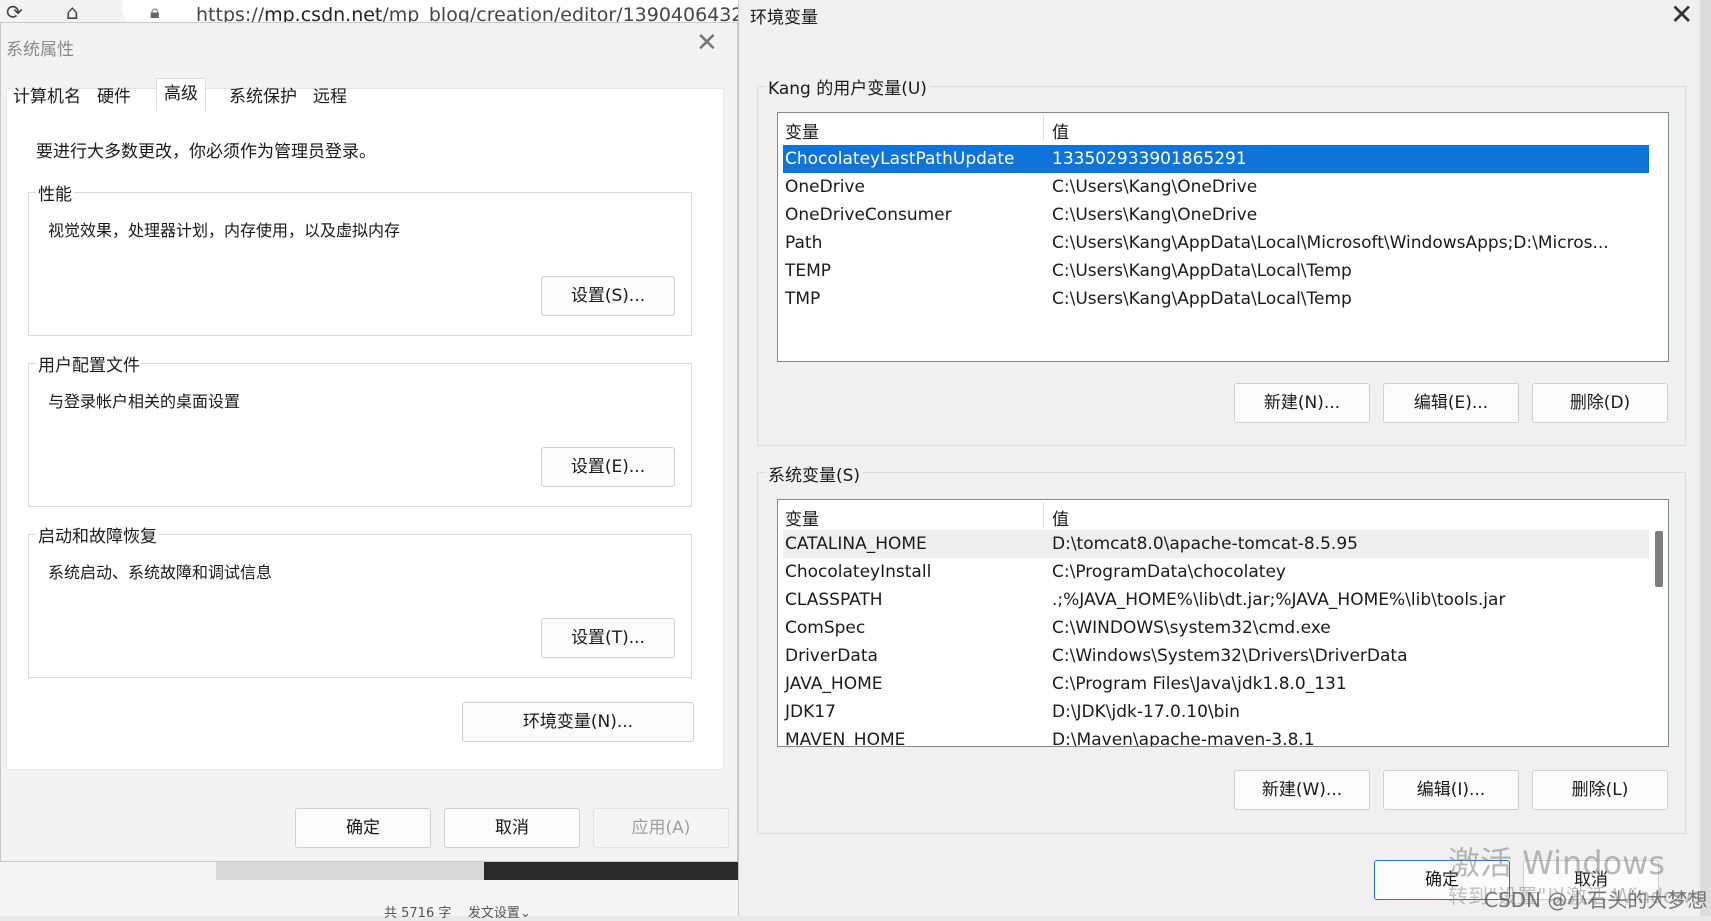  I want to click on system-variables-label: 系统变量(S), so click(814, 473).